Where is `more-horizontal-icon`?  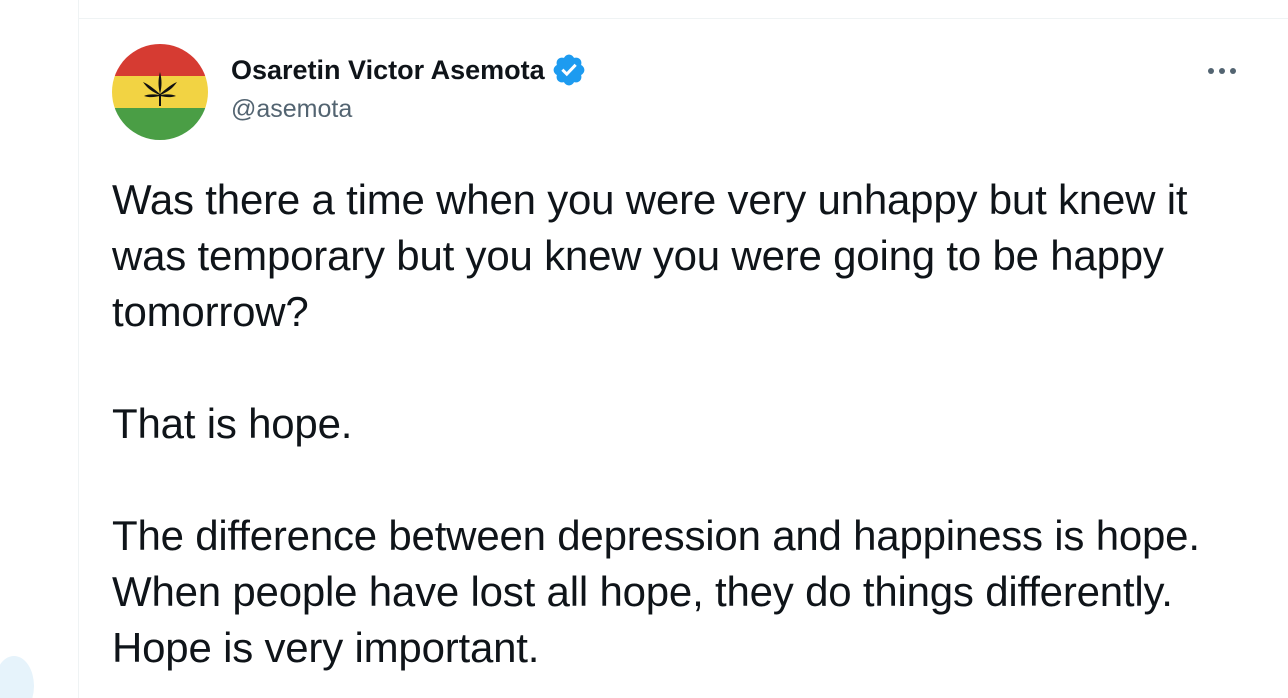
more-horizontal-icon is located at coordinates (1222, 71).